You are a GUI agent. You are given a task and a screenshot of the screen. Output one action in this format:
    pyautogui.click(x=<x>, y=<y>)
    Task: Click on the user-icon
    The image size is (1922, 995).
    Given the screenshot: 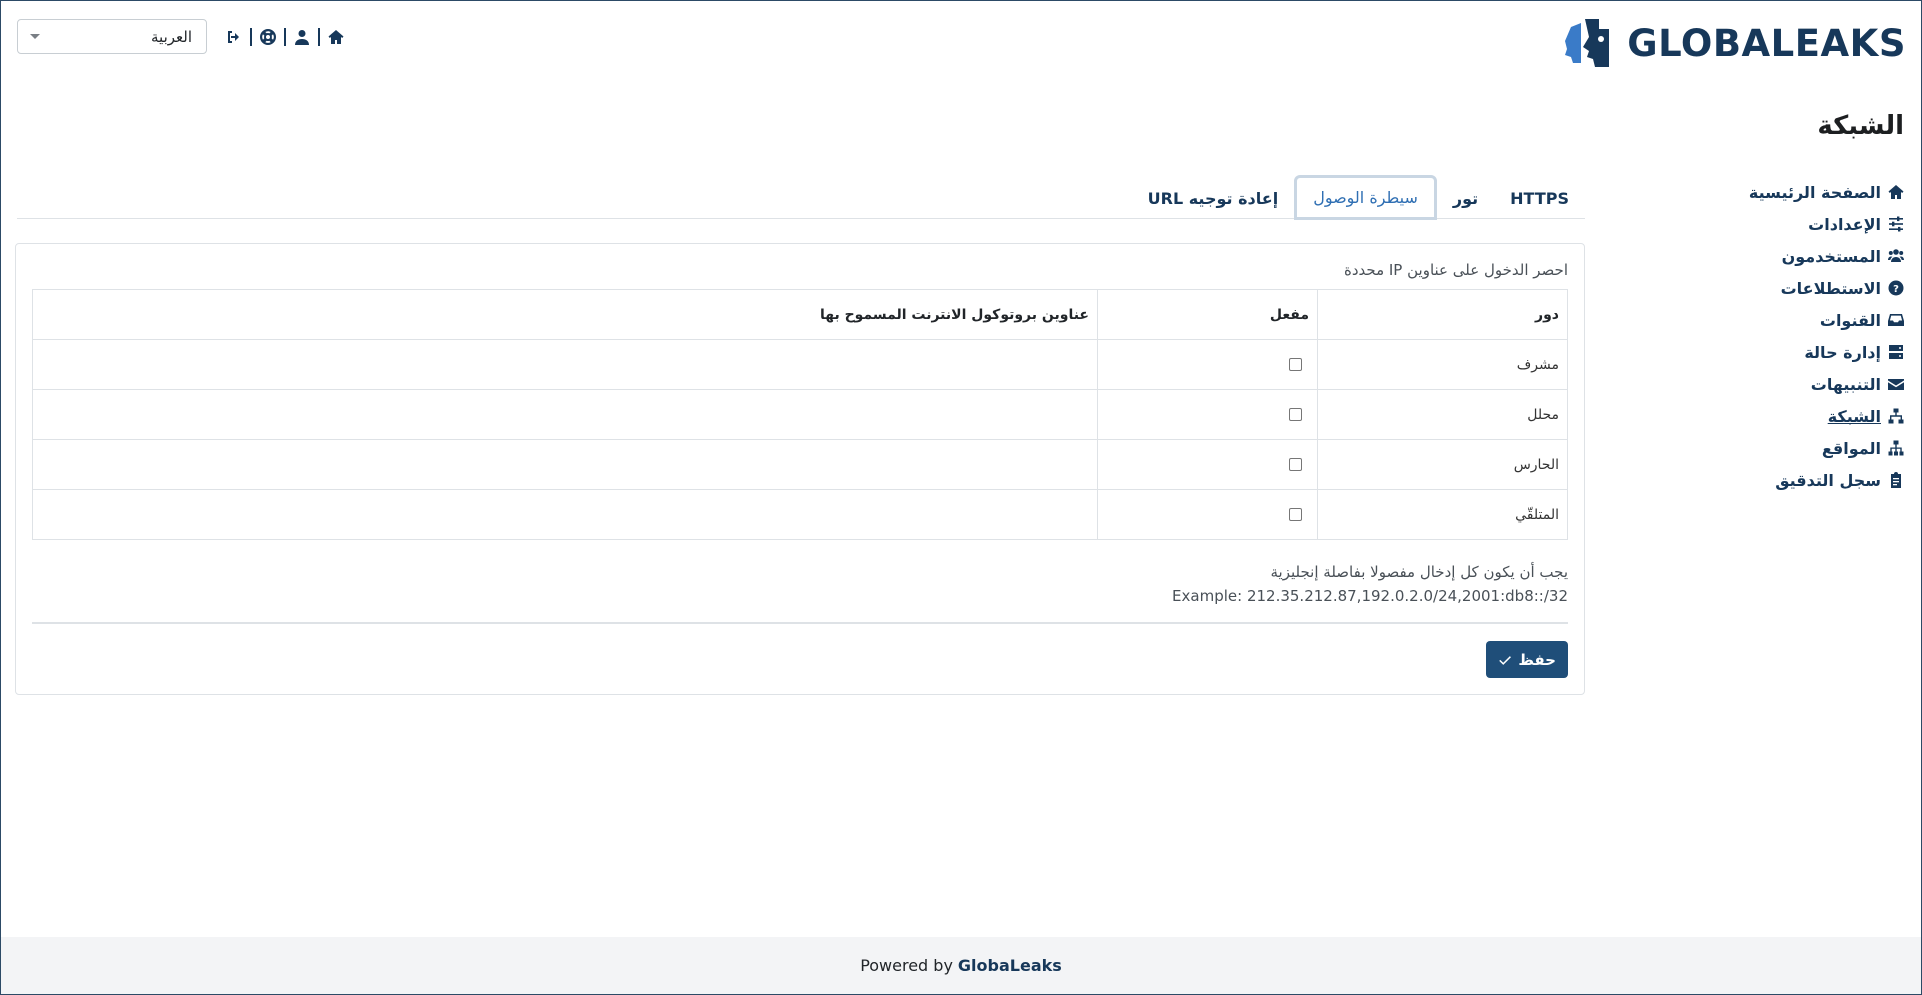 What is the action you would take?
    pyautogui.click(x=302, y=37)
    